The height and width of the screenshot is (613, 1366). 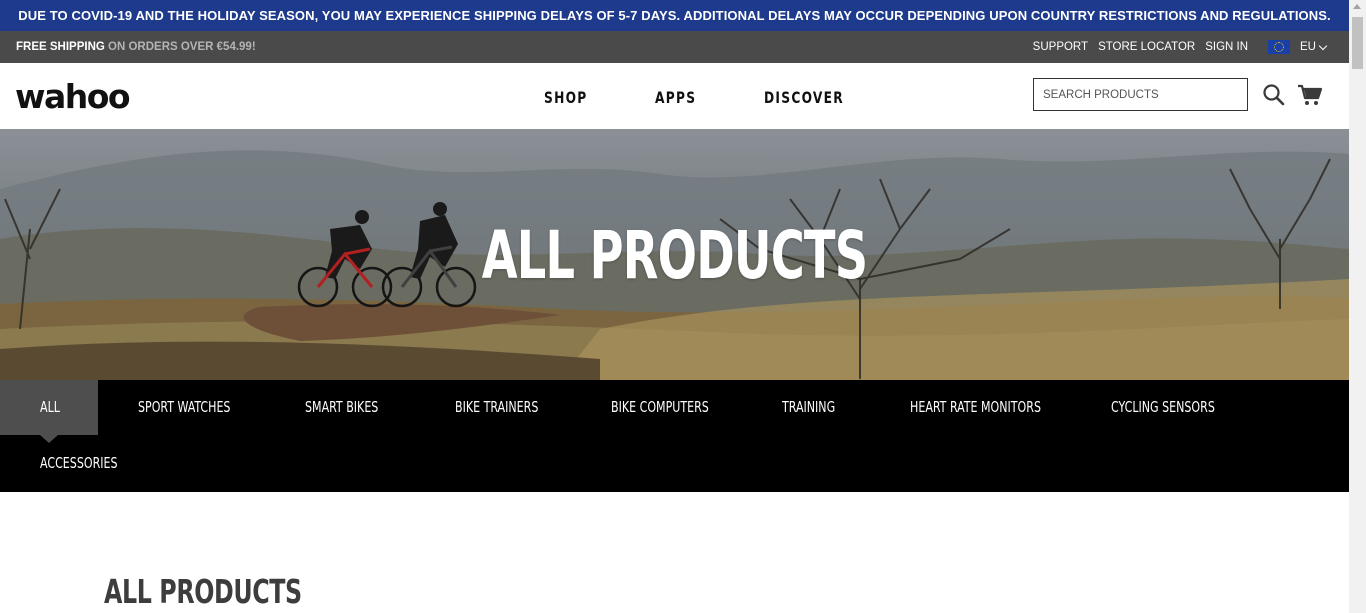 What do you see at coordinates (60, 47) in the screenshot?
I see `free-shipping-label: FREE SHIPPING` at bounding box center [60, 47].